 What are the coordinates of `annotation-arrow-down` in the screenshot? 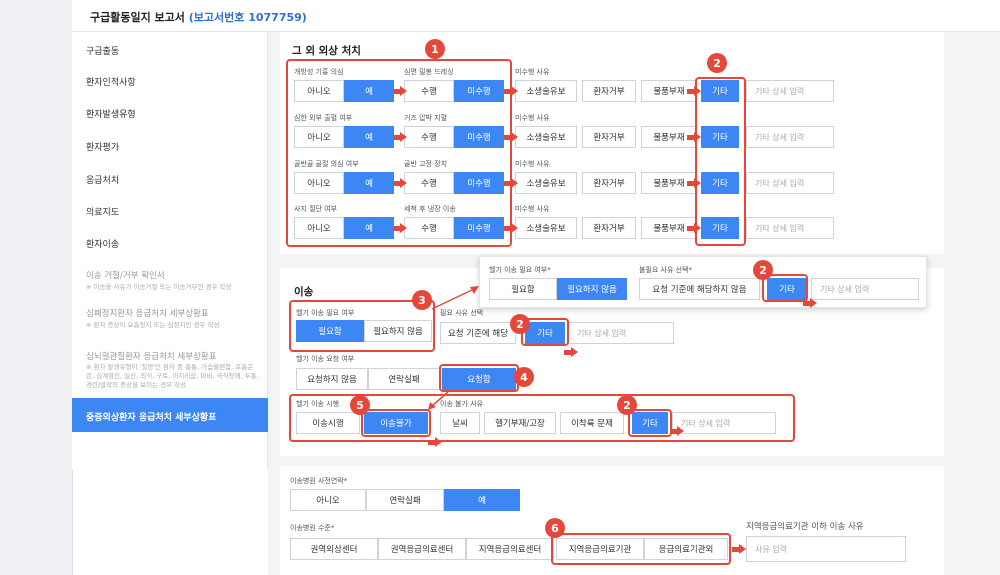 It's located at (438, 400).